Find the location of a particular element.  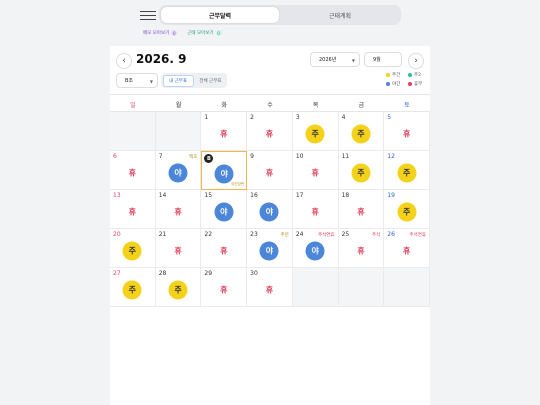

legend-label: 주간 is located at coordinates (396, 75).